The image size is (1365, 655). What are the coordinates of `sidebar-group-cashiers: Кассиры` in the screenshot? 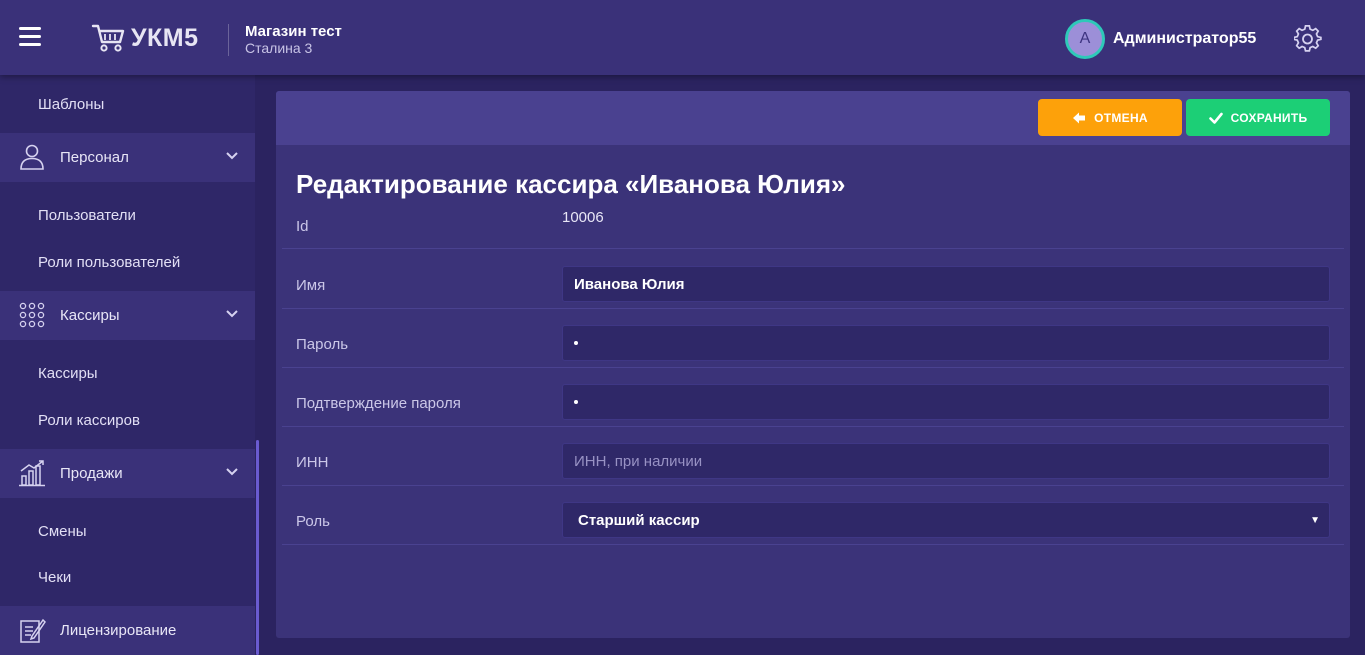 It's located at (127, 315).